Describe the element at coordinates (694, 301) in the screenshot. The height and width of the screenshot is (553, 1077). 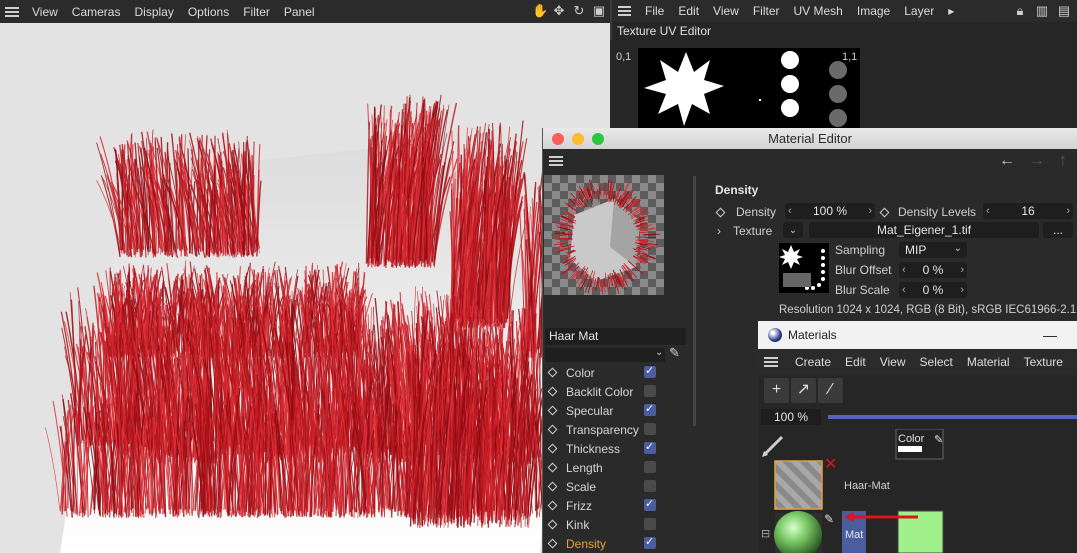
I see `left-pane-scrollbar` at that location.